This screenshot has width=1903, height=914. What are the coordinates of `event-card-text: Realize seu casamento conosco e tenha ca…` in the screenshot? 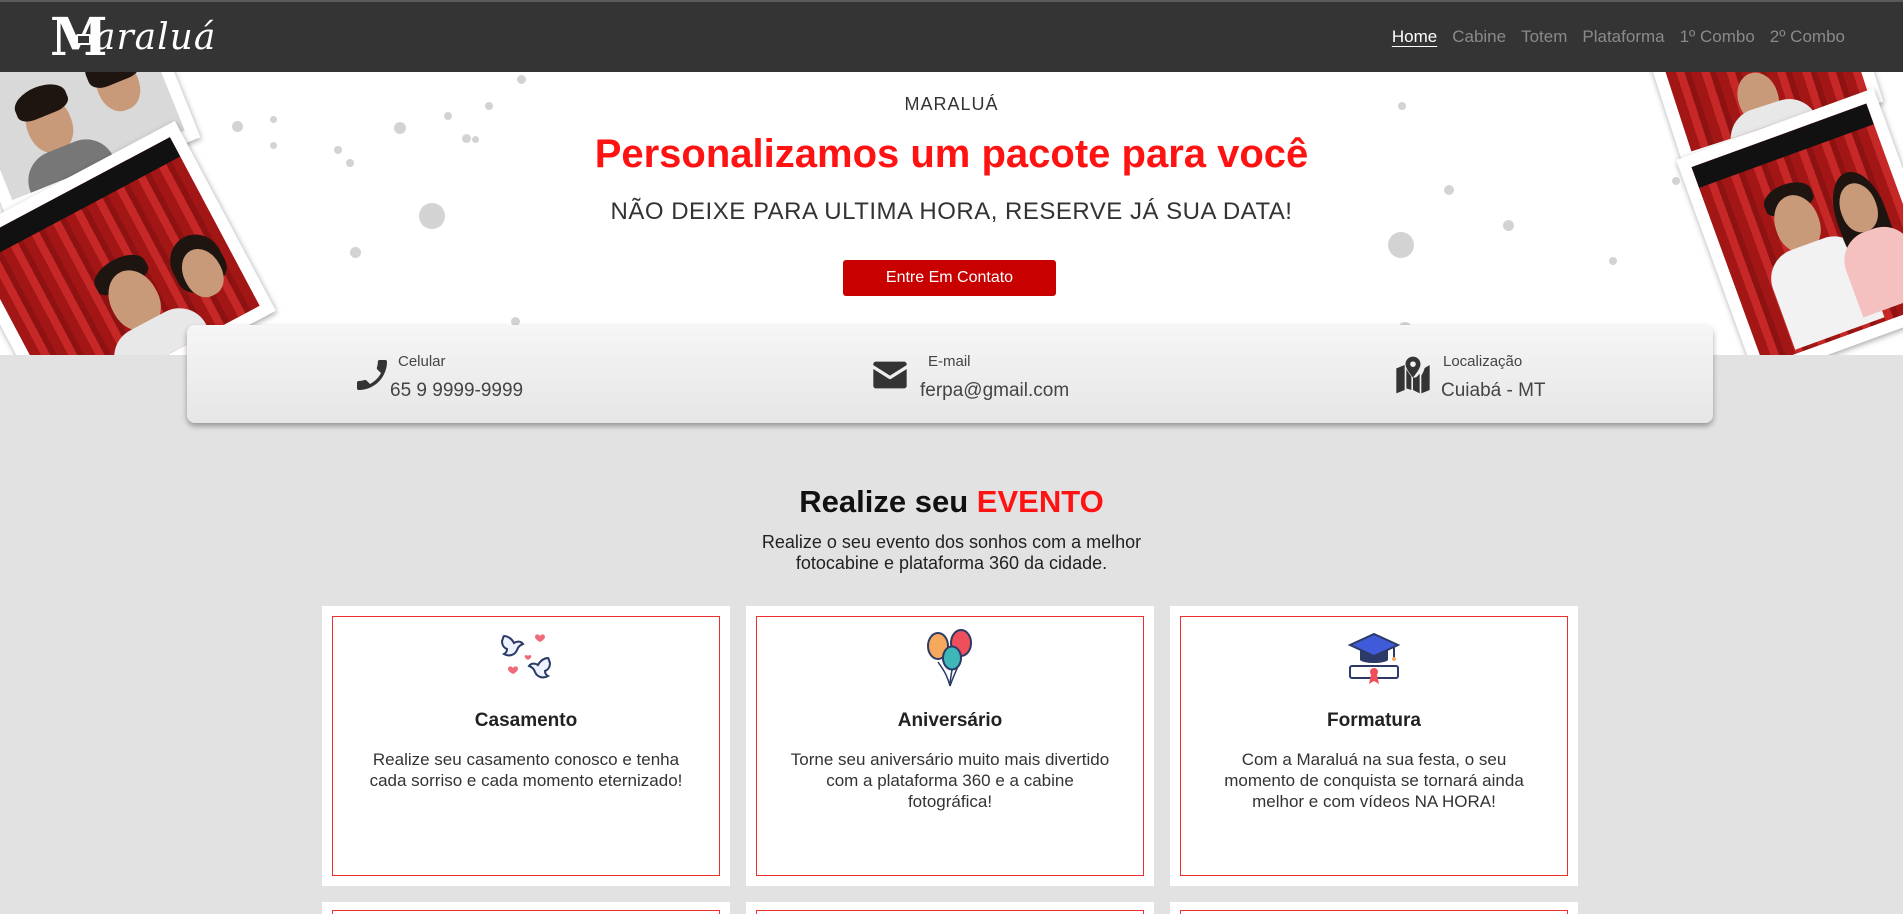 It's located at (526, 770).